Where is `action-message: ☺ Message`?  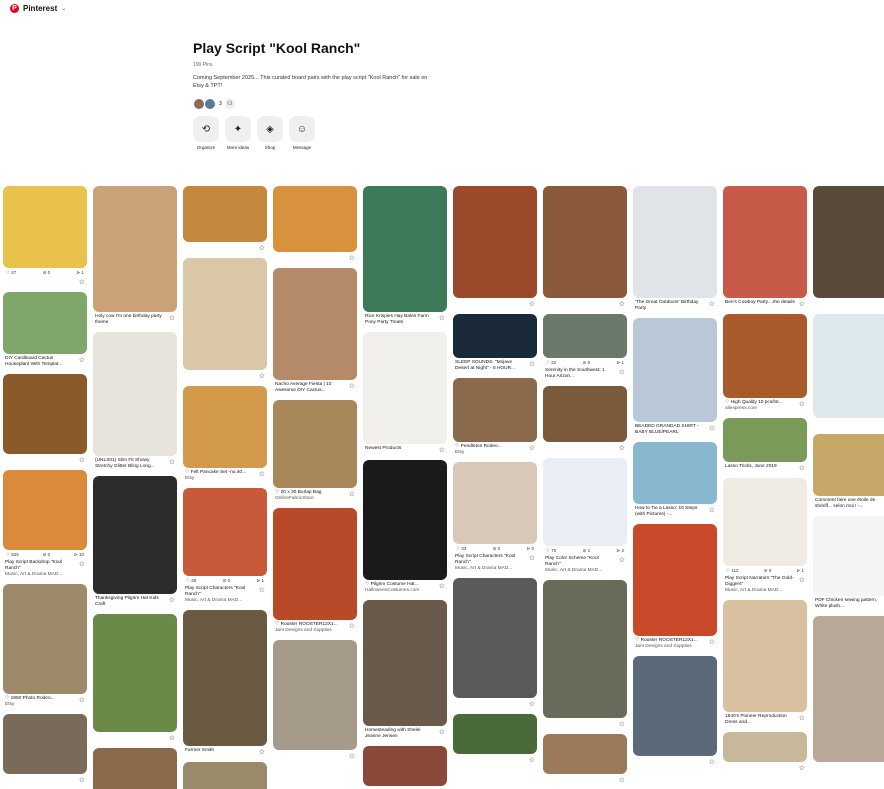 action-message: ☺ Message is located at coordinates (302, 133).